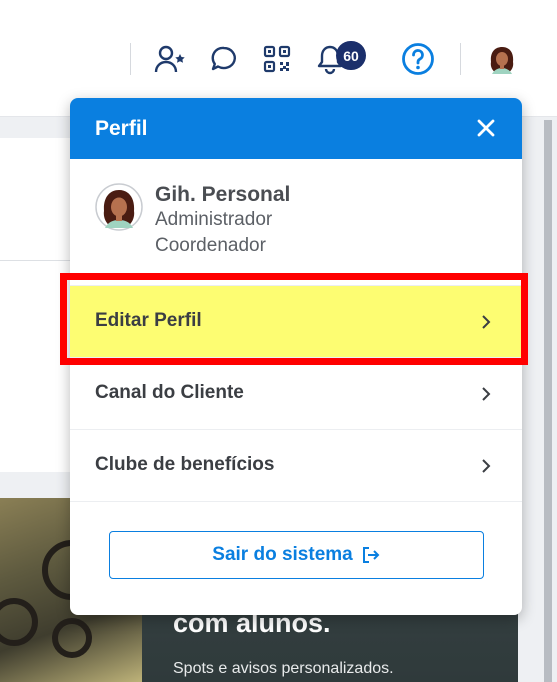  What do you see at coordinates (185, 464) in the screenshot?
I see `menu-item-label: Clube de benefícios` at bounding box center [185, 464].